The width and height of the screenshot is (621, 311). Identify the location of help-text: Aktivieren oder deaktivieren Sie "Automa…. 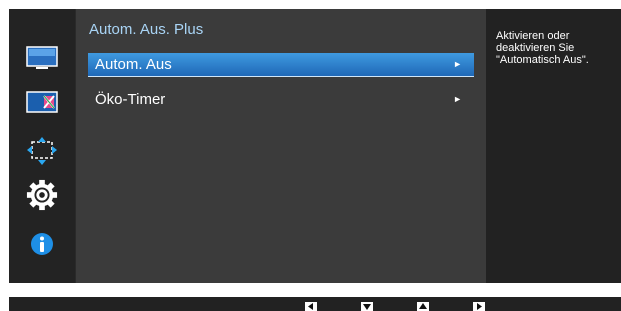
(542, 48).